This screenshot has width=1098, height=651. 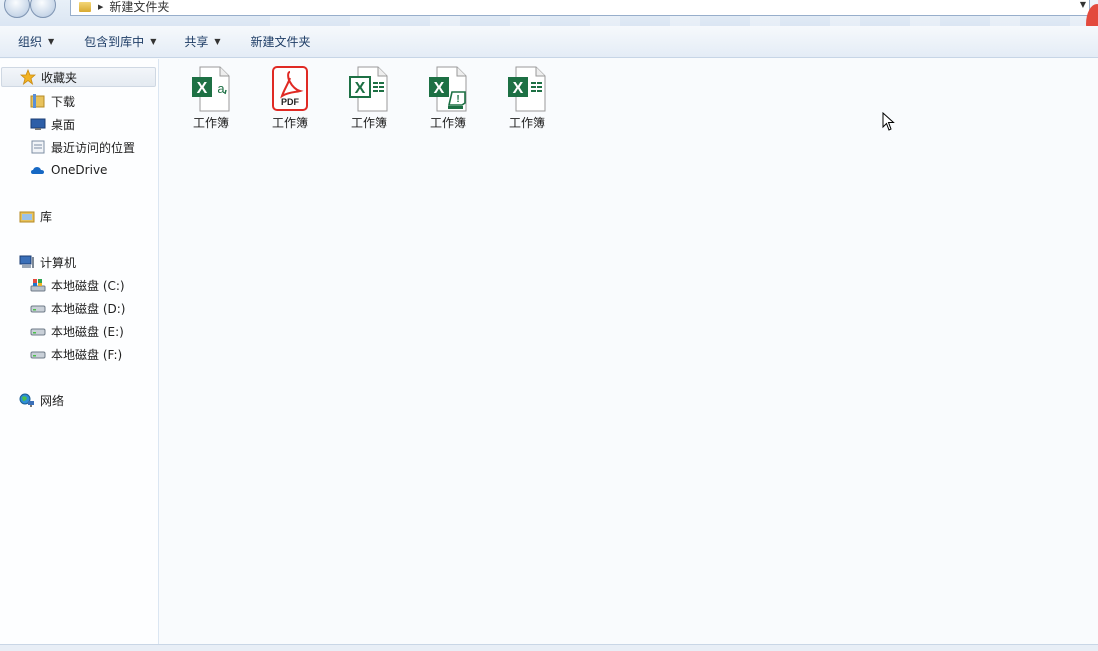 I want to click on sidebar-item-downloads: 下载, so click(x=52, y=101).